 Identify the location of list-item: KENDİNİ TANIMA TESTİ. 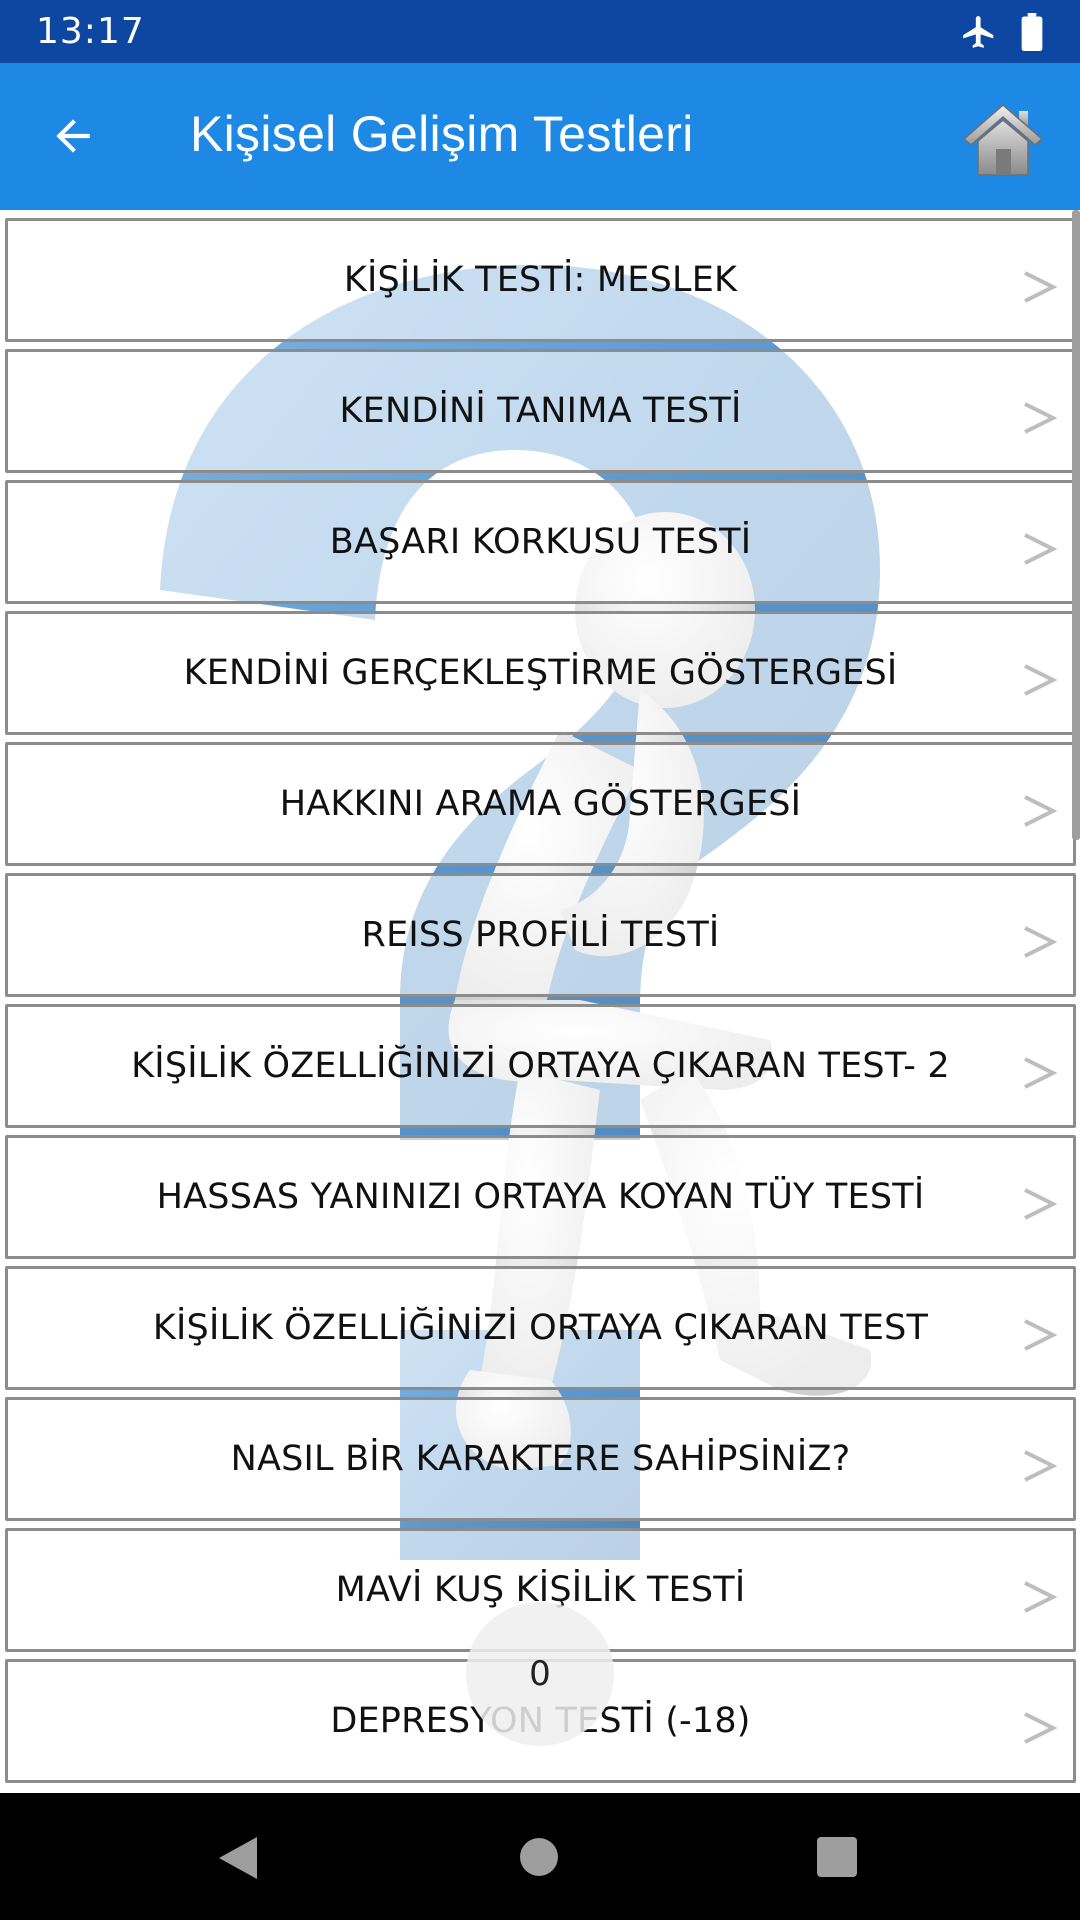
(540, 411).